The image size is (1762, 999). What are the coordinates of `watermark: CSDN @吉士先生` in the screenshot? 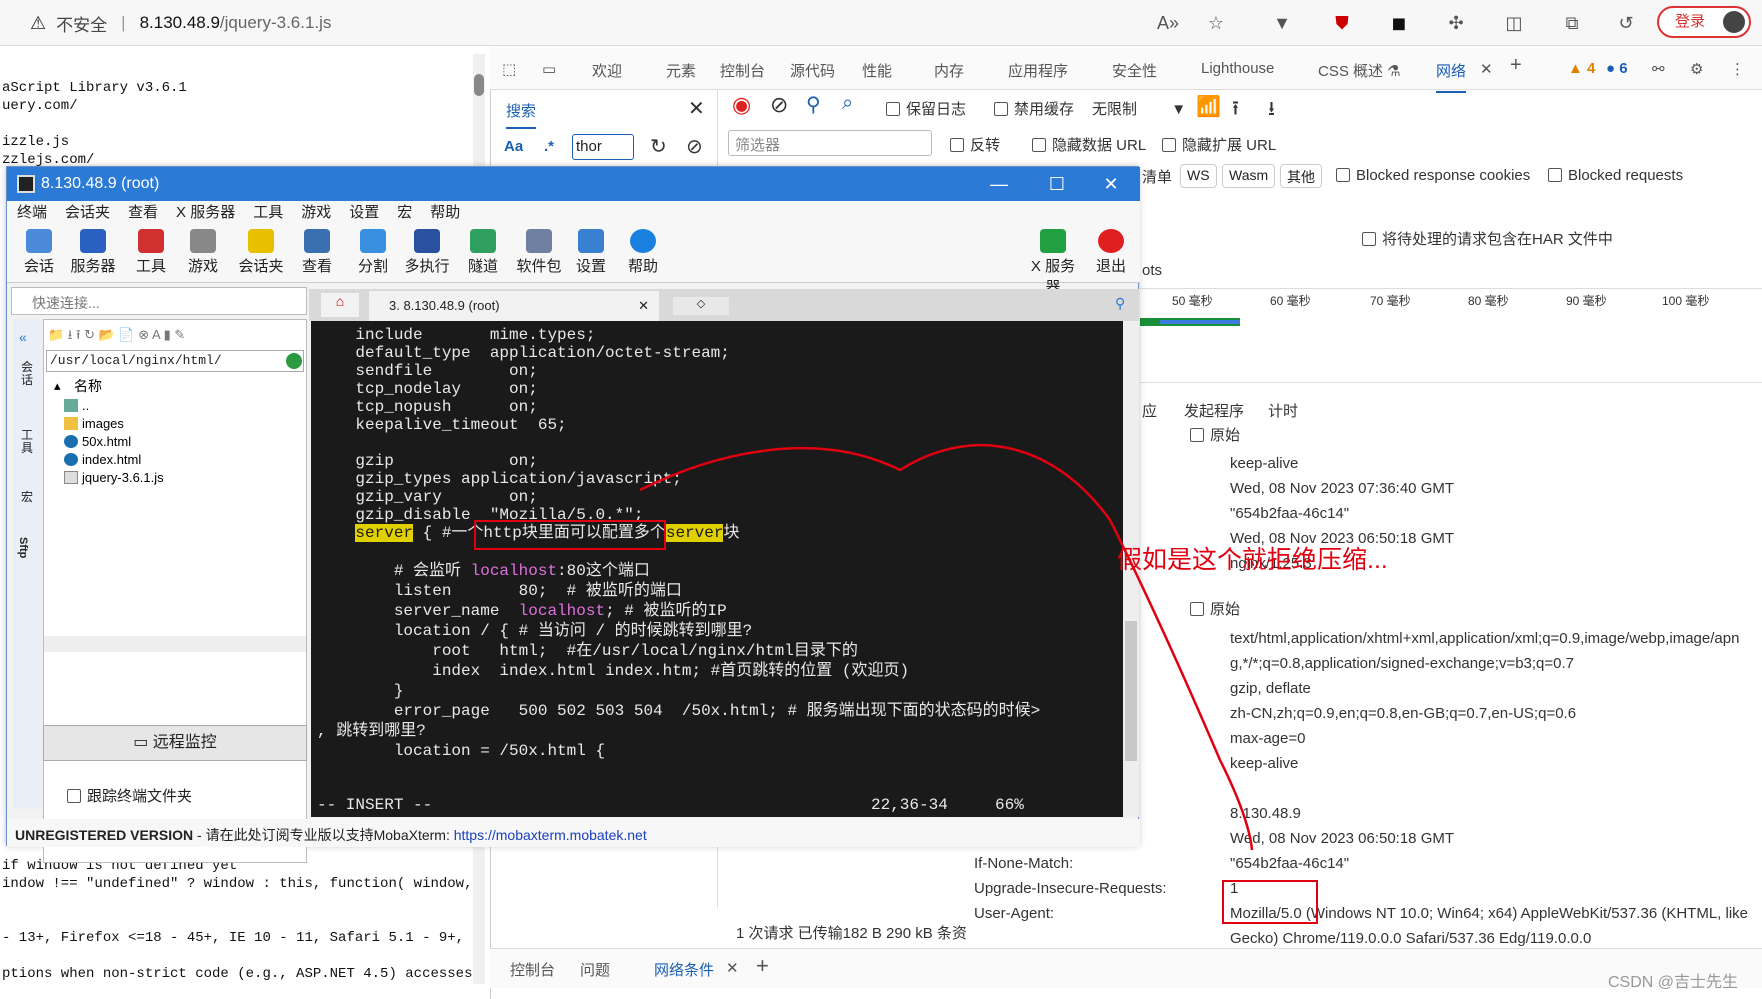 It's located at (1673, 982).